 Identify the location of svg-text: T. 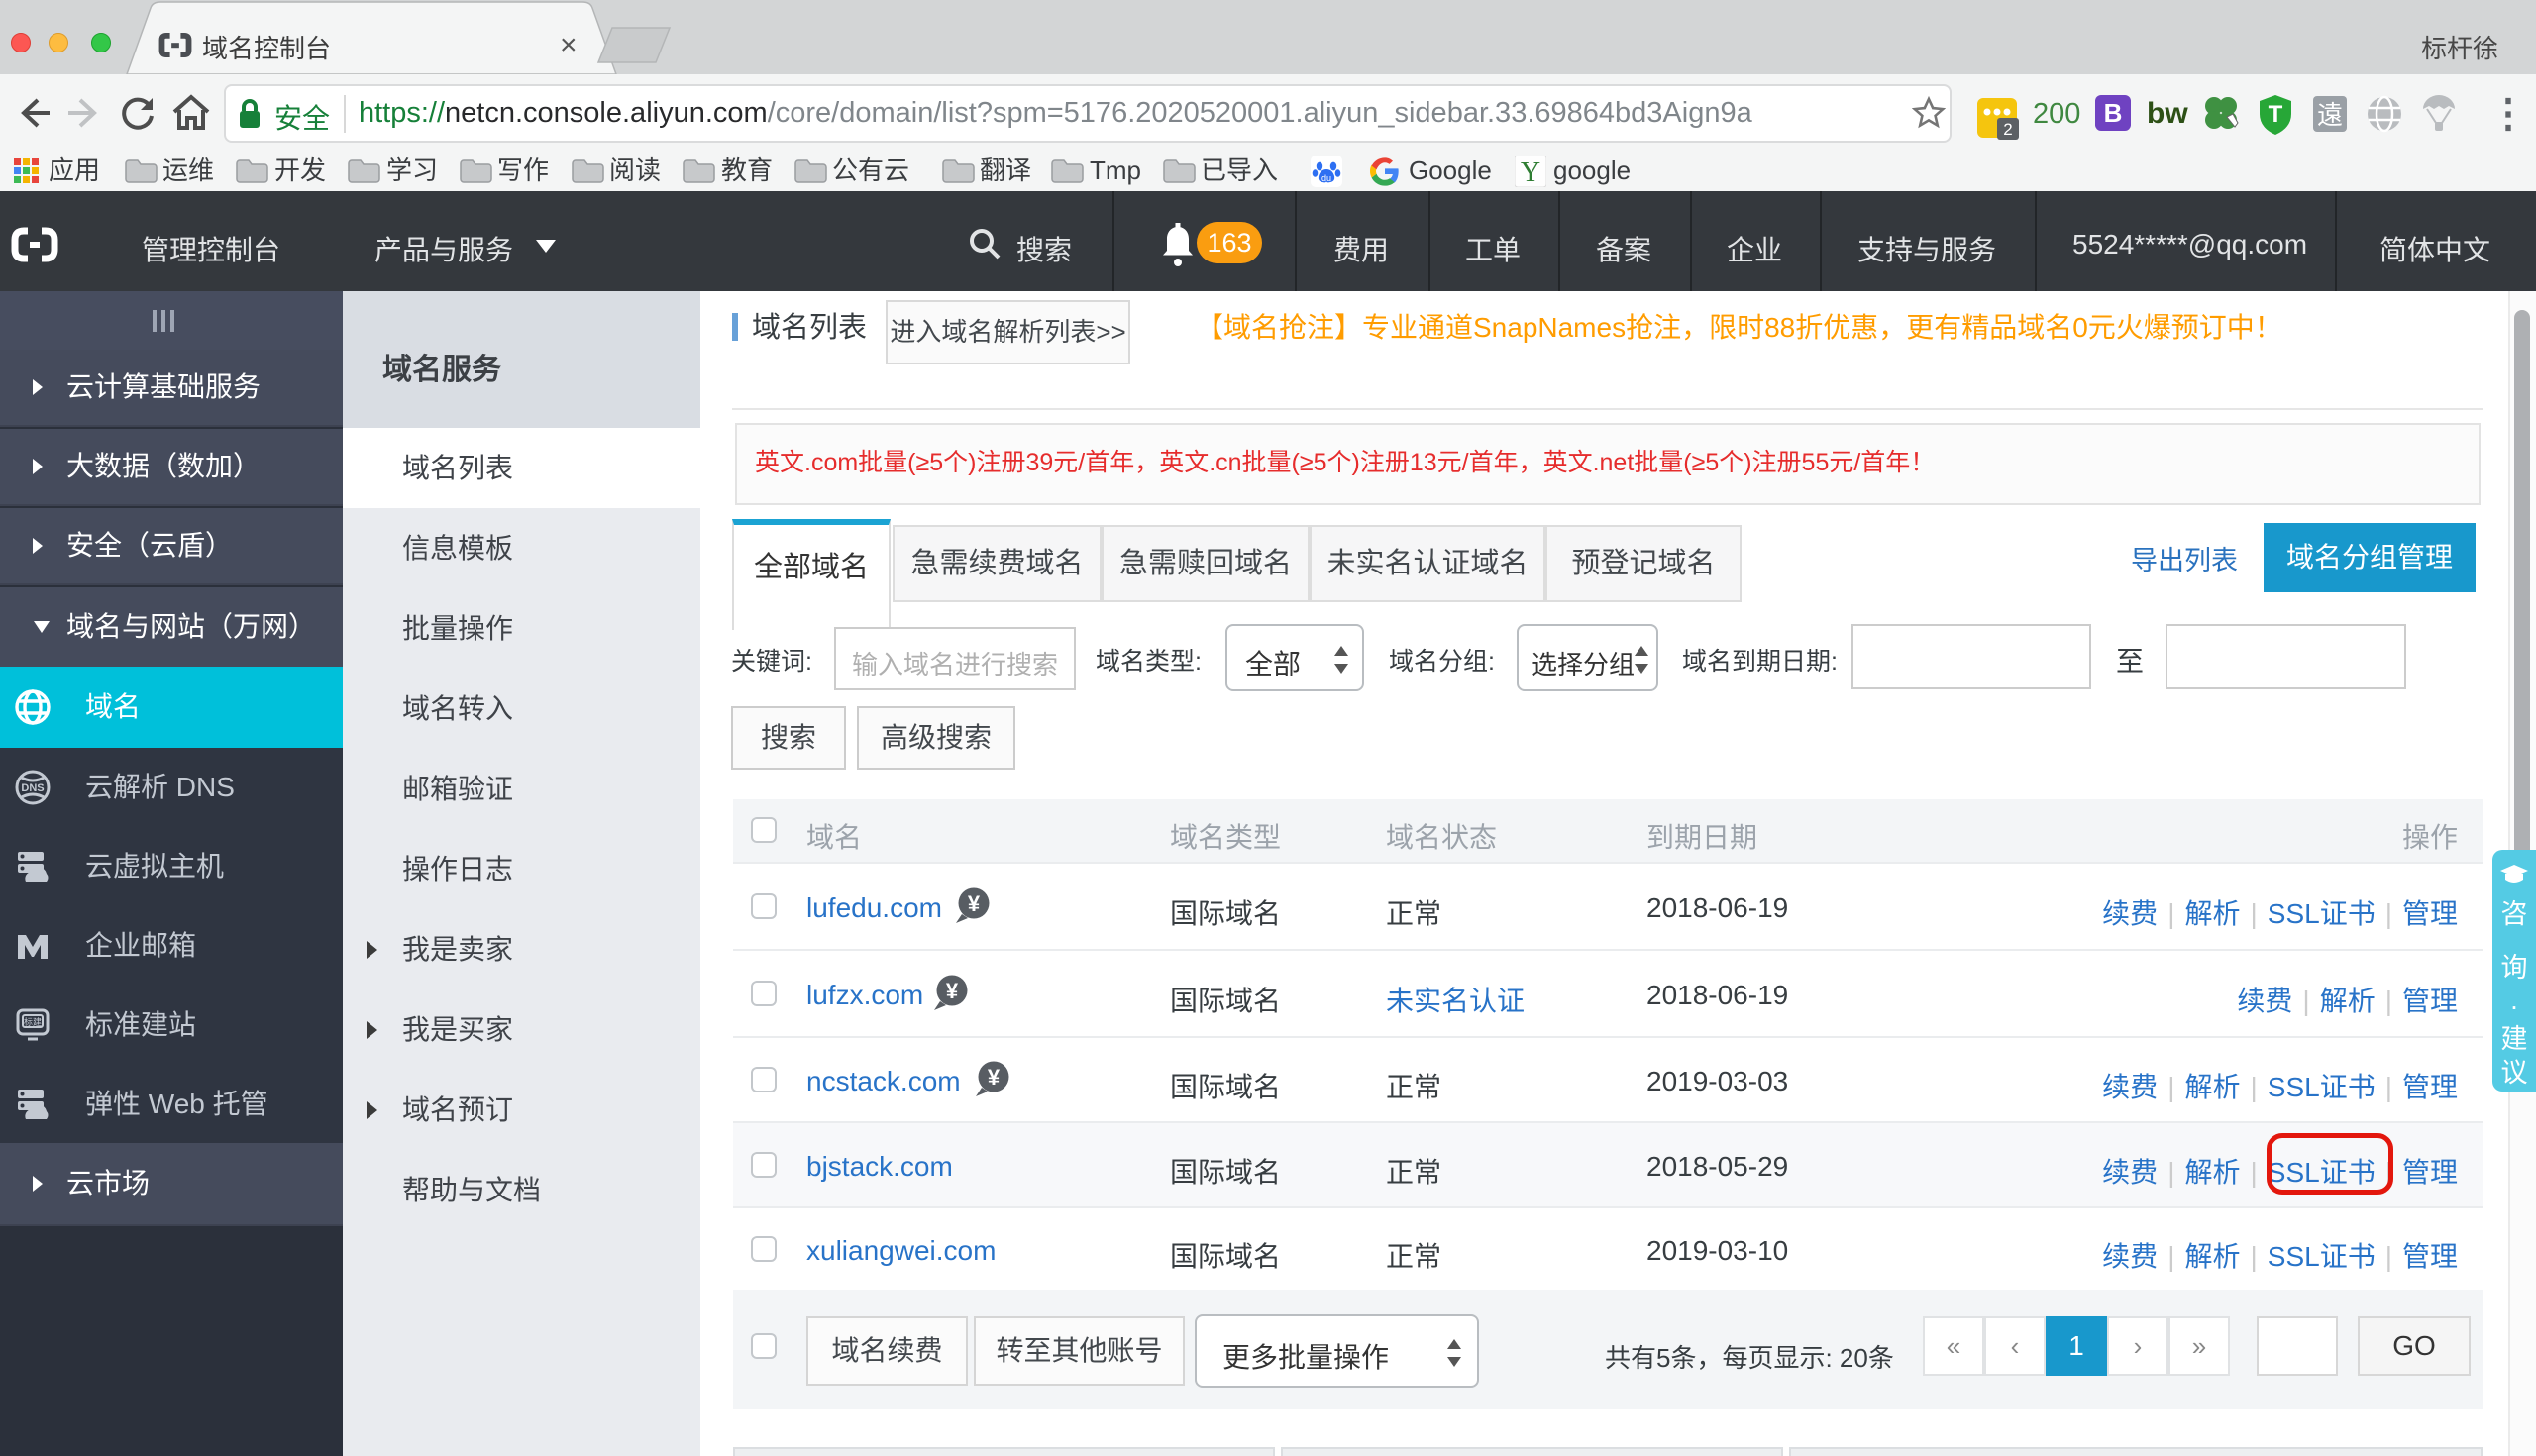
(2276, 114).